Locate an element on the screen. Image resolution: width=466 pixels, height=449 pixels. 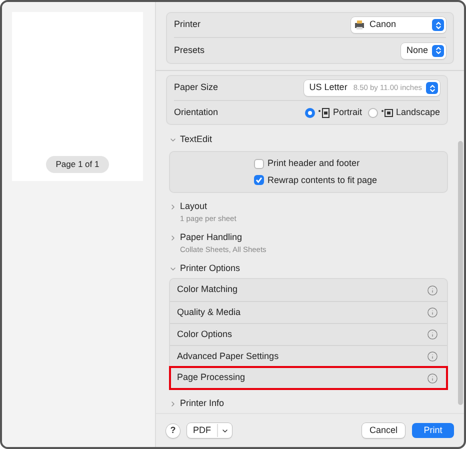
page-count-label: Page 1 of 1 is located at coordinates (78, 164).